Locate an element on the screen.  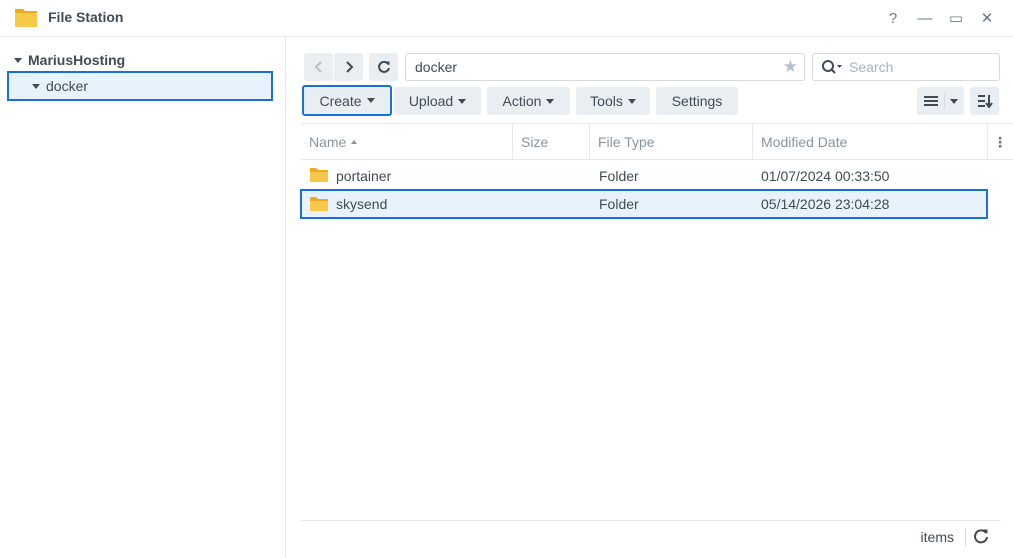
upload-button: Upload is located at coordinates (437, 101).